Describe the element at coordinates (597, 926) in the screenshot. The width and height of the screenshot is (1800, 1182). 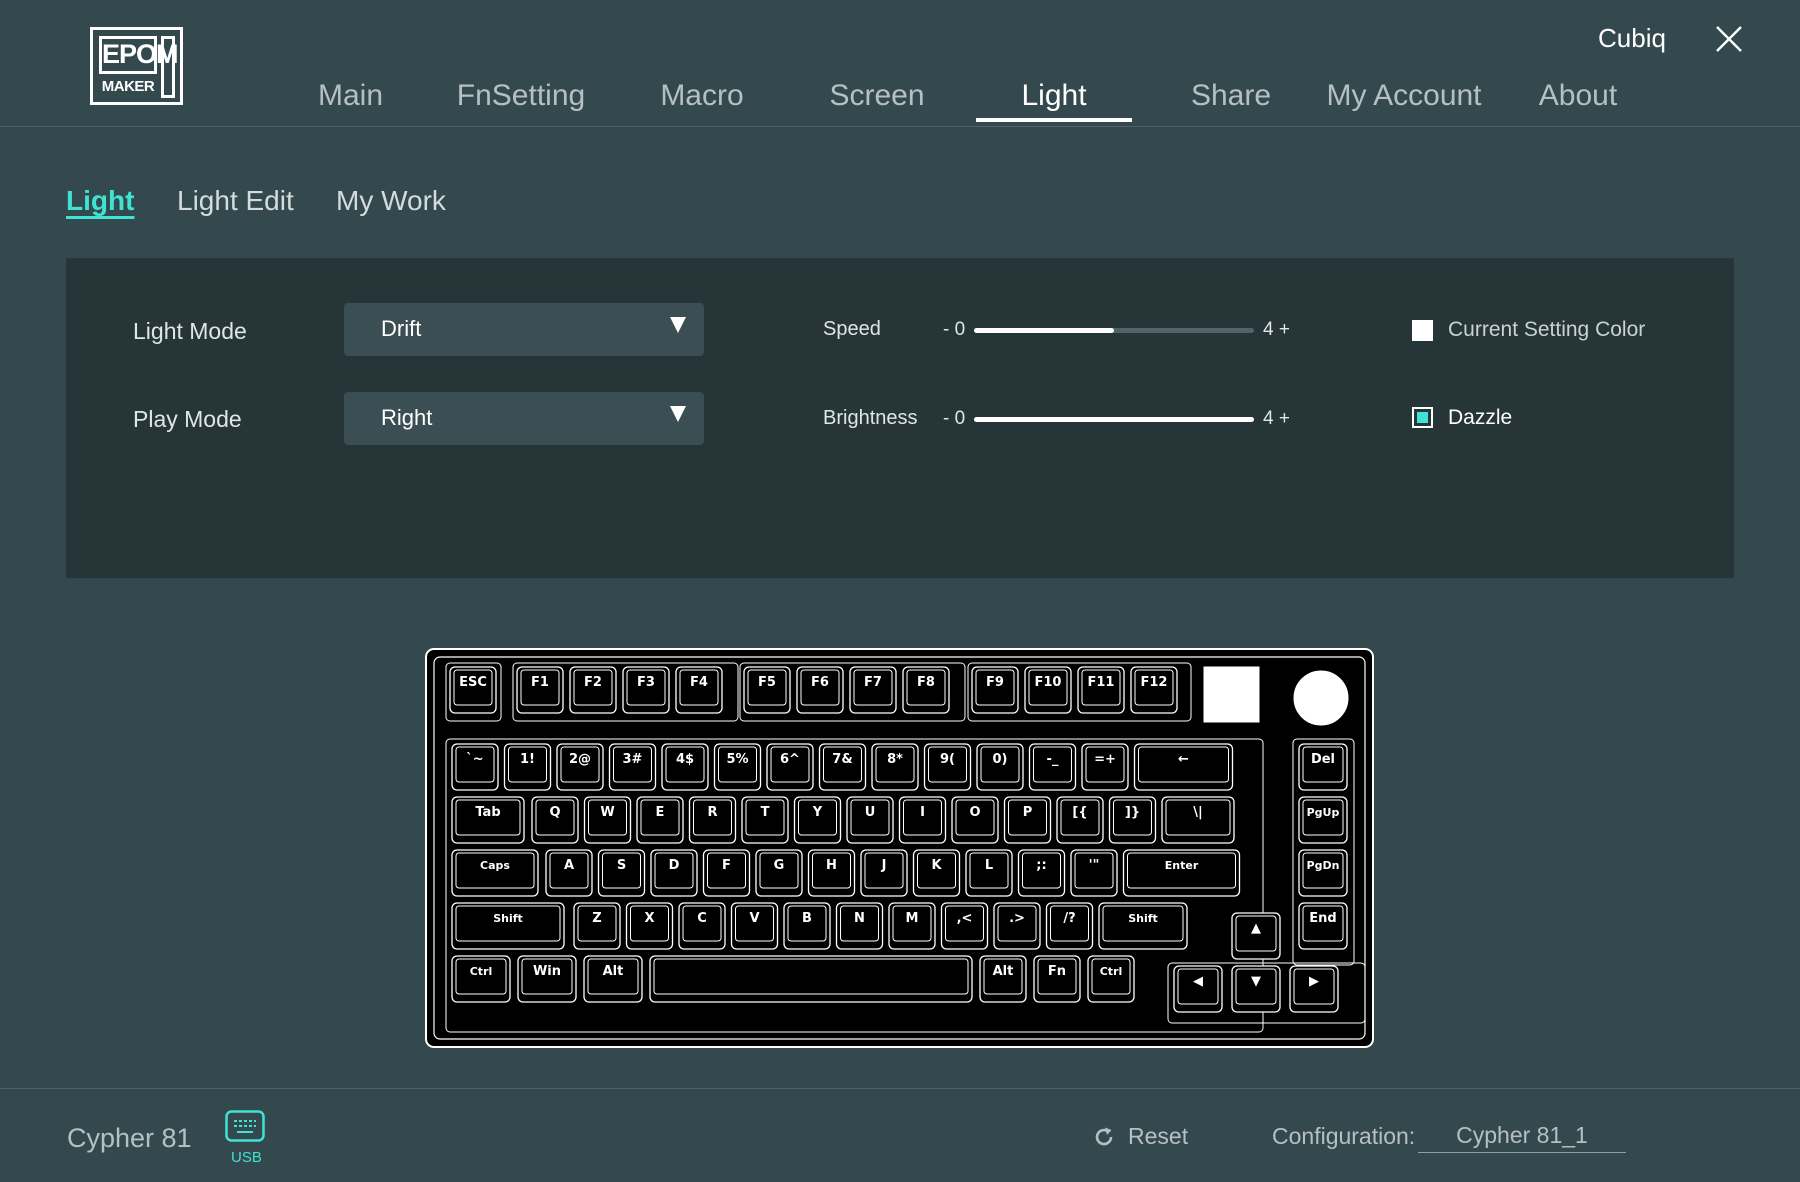
I see `key-z: Z` at that location.